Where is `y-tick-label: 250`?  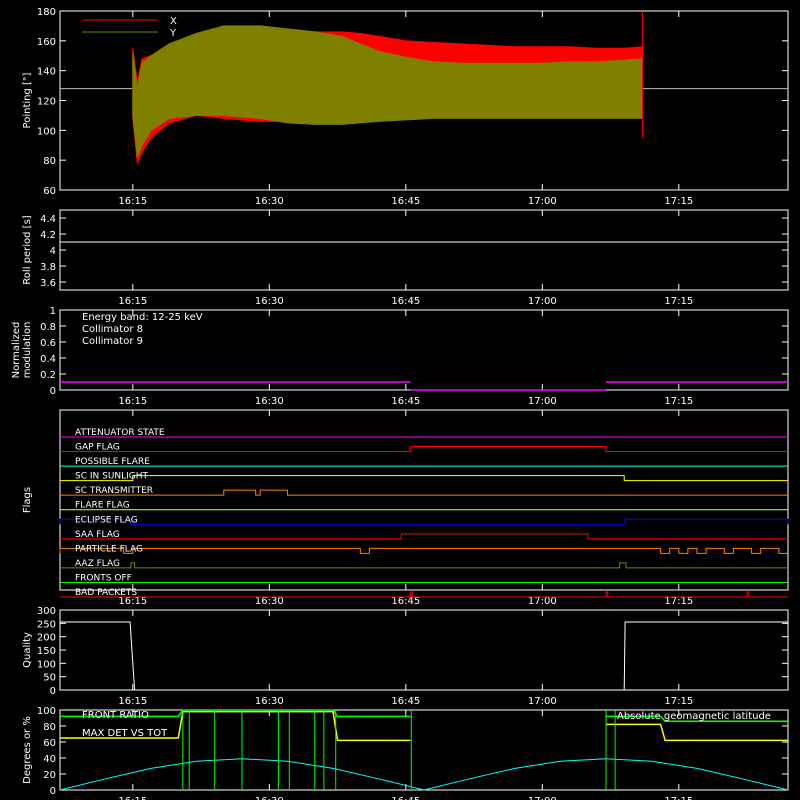 y-tick-label: 250 is located at coordinates (46, 624).